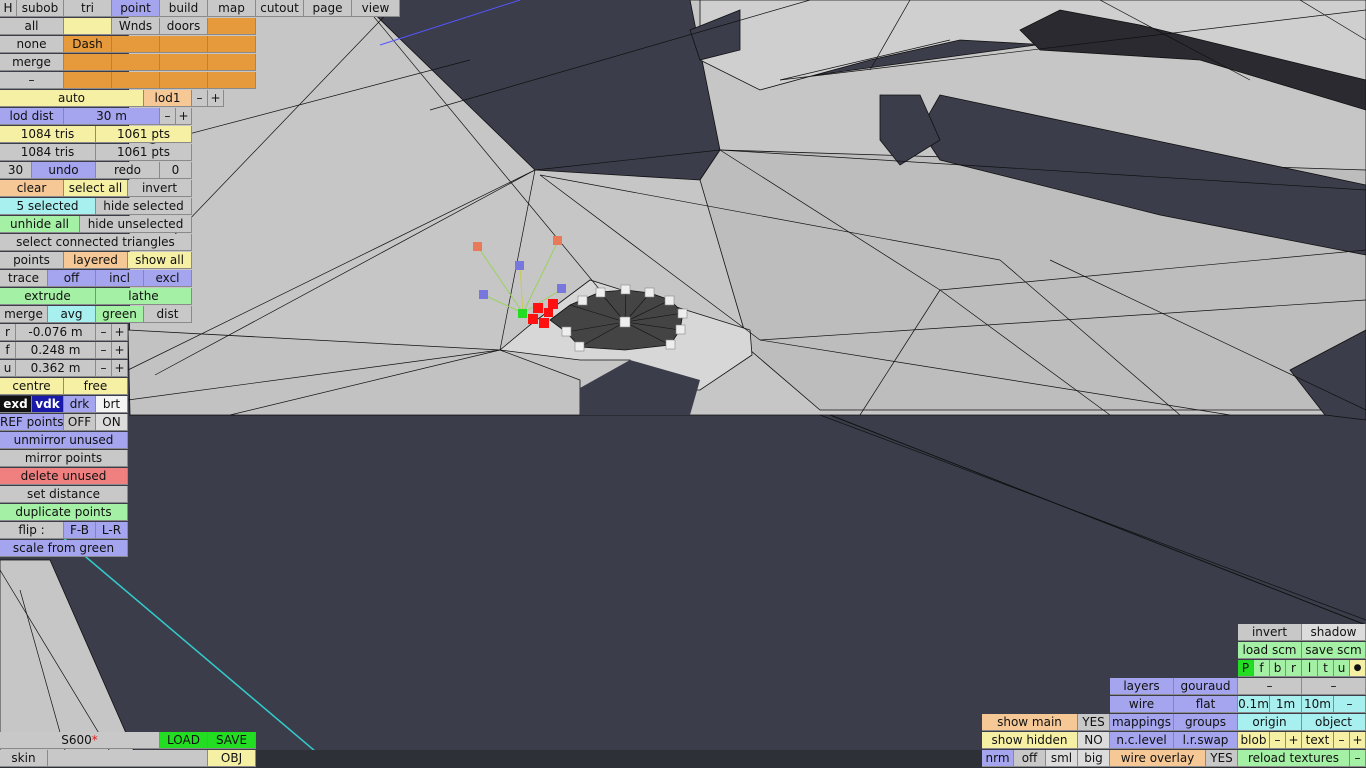 The image size is (1366, 768). I want to click on show-main-toggle: YES, so click(1094, 722).